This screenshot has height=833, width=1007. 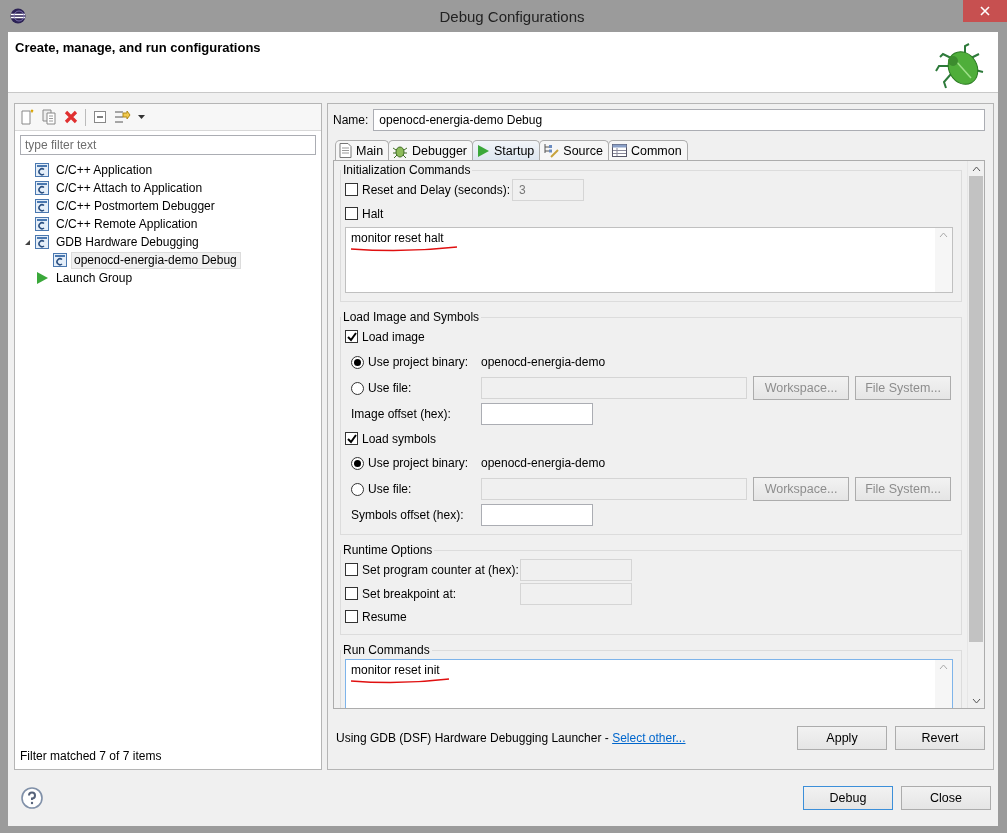 I want to click on filter-field: type filter text, so click(x=168, y=145).